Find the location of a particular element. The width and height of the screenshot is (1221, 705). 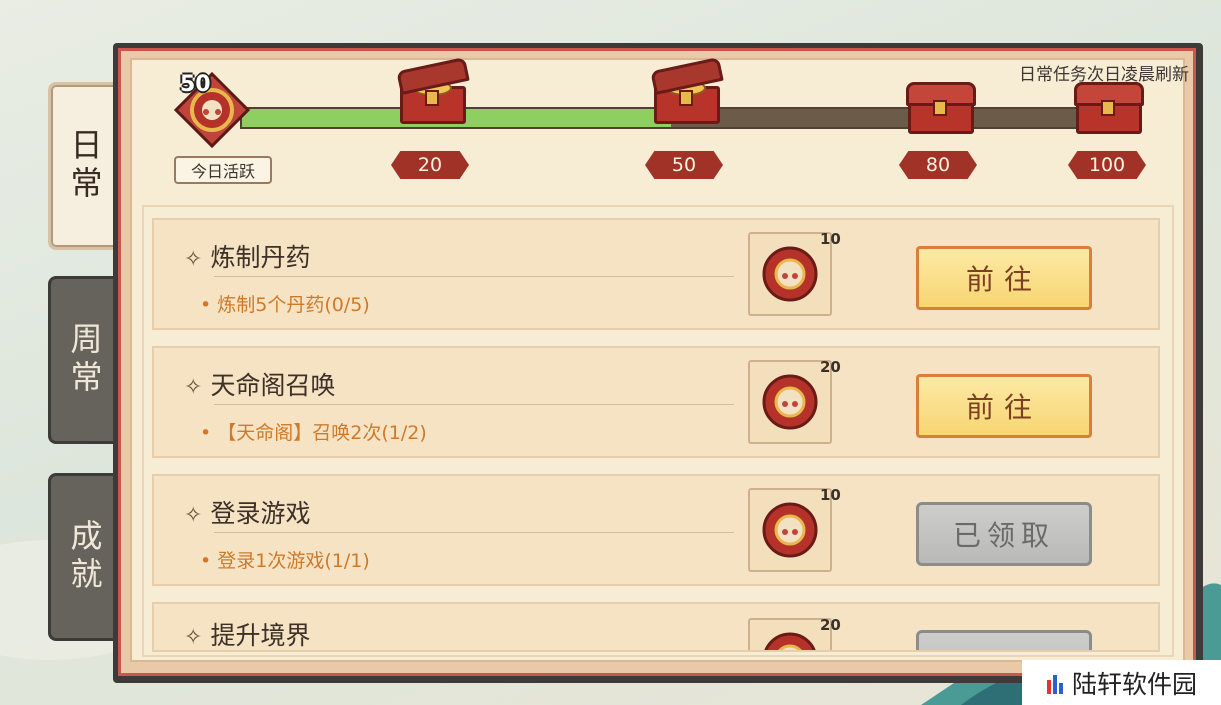

task-title: ✧ 天命阁召唤 is located at coordinates (260, 385).